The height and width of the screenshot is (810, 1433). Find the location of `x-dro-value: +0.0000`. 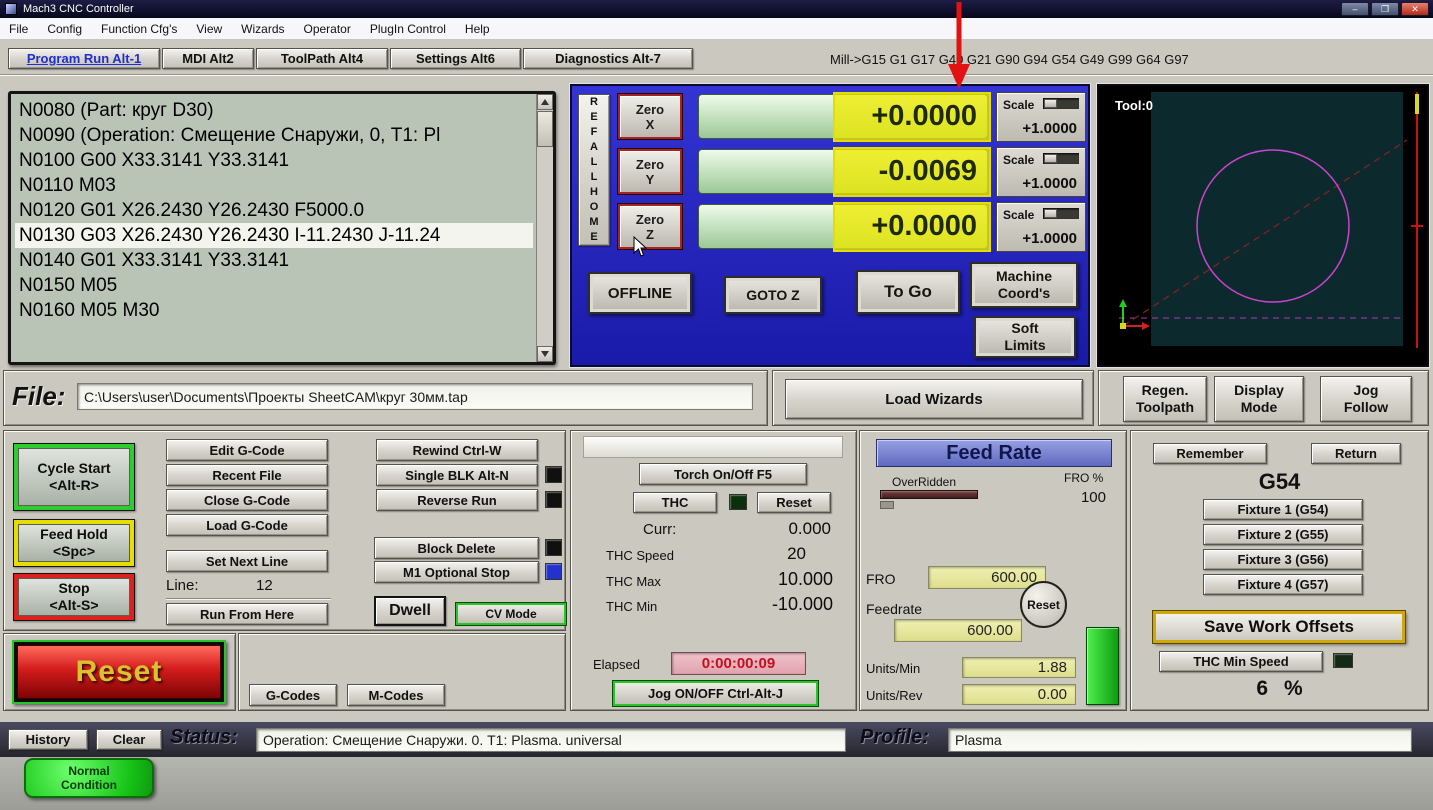

x-dro-value: +0.0000 is located at coordinates (877, 116).